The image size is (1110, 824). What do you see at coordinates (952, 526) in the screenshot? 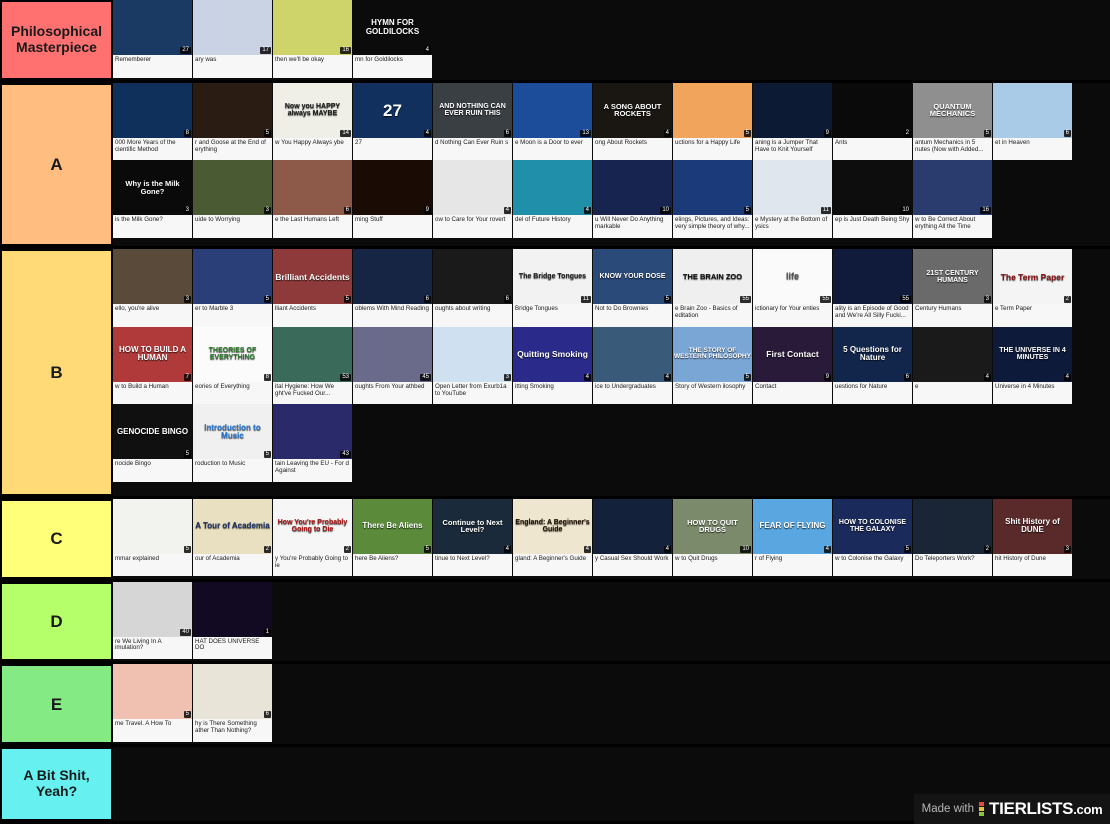
I see `video-thumbnail: 2` at bounding box center [952, 526].